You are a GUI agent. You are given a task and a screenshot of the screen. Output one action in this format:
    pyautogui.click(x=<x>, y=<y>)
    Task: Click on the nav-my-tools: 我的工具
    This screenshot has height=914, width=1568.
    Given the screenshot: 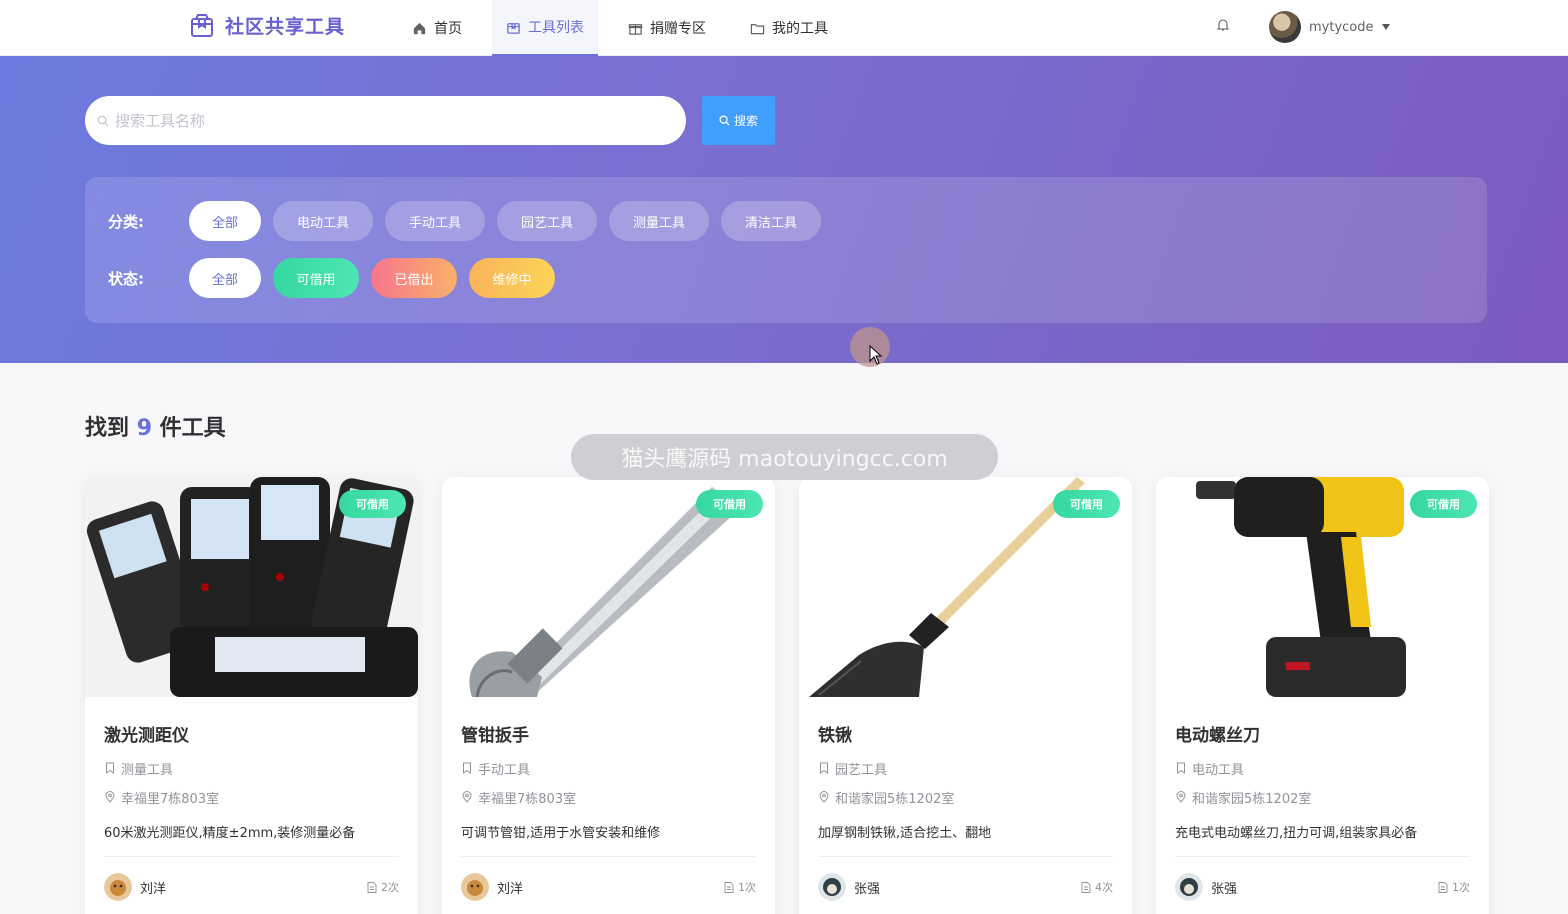 What is the action you would take?
    pyautogui.click(x=789, y=28)
    